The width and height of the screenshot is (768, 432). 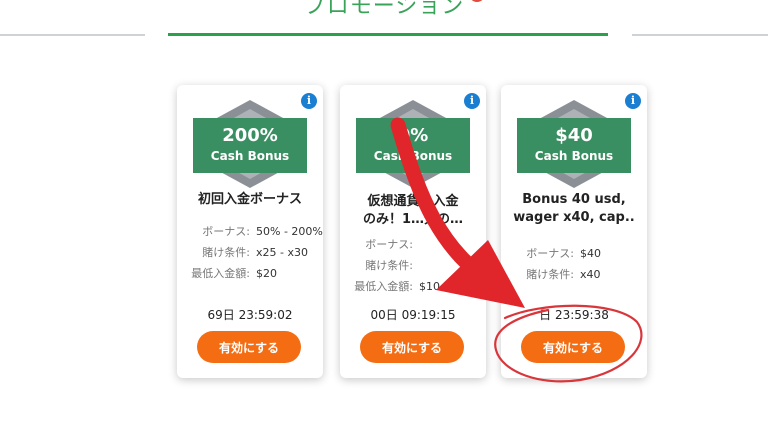 I want to click on promo-title-line: 初回入金ボーナス, so click(x=249, y=199).